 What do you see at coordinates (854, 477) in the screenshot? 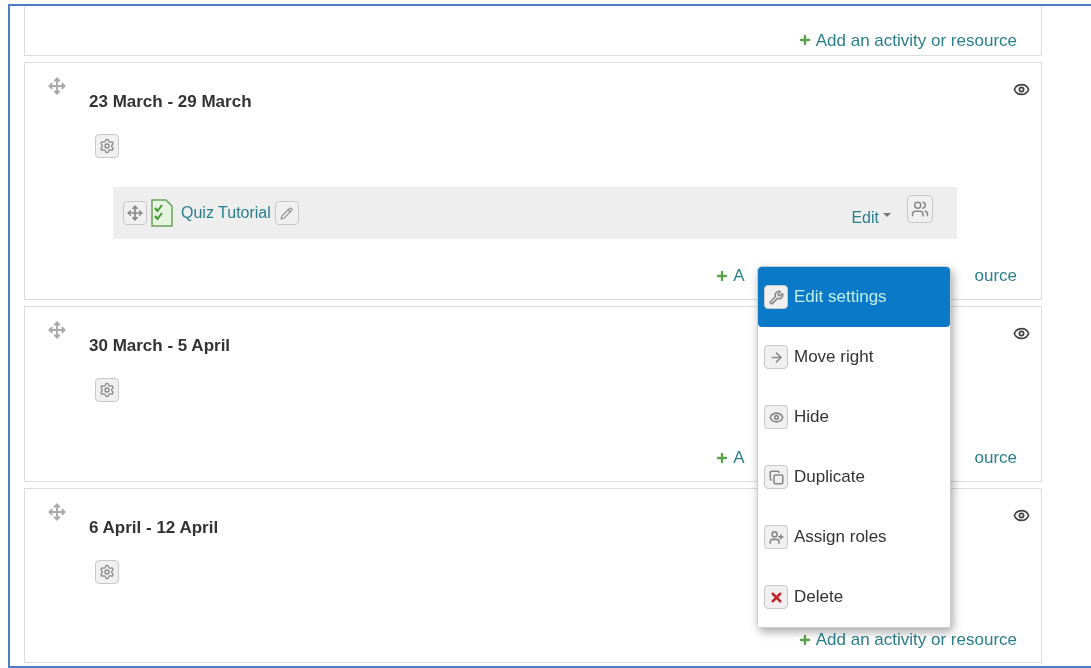
I see `menu-item: Duplicate` at bounding box center [854, 477].